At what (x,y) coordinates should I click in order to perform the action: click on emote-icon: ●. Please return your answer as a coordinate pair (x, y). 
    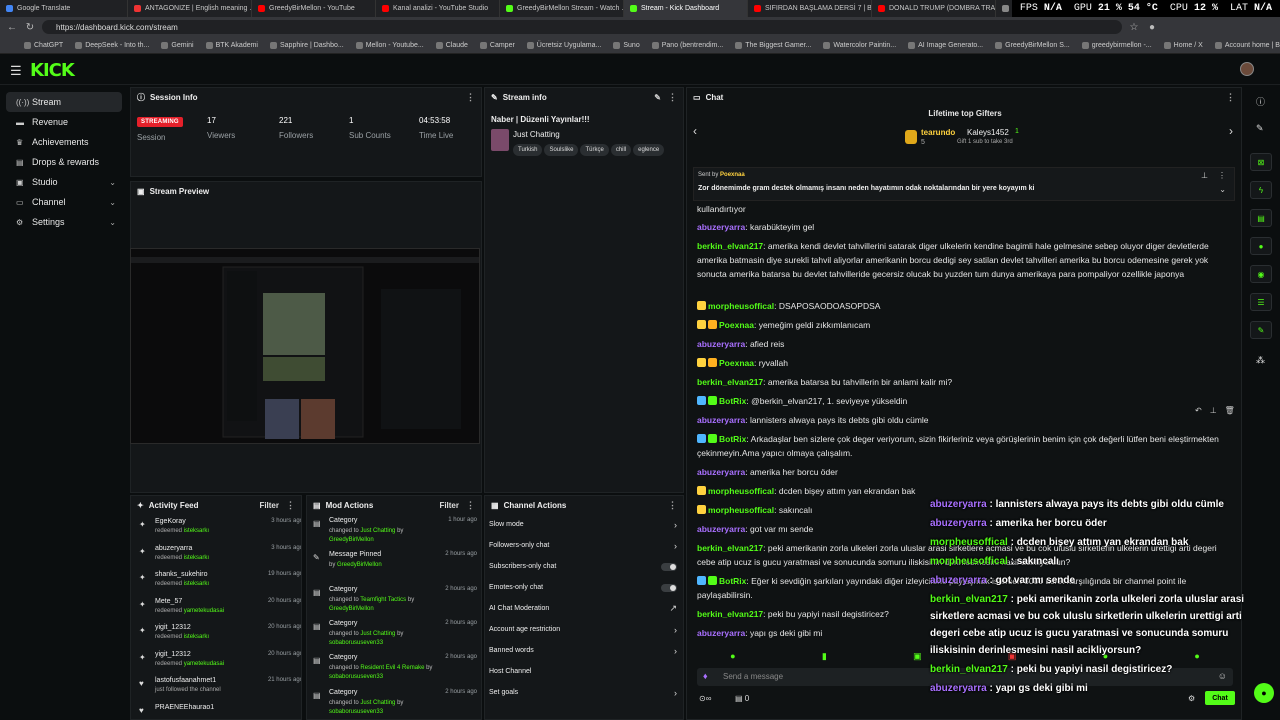
    Looking at the image, I should click on (732, 660).